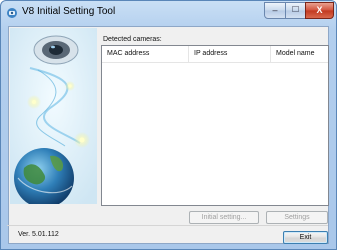  I want to click on minimize-button: –, so click(275, 10).